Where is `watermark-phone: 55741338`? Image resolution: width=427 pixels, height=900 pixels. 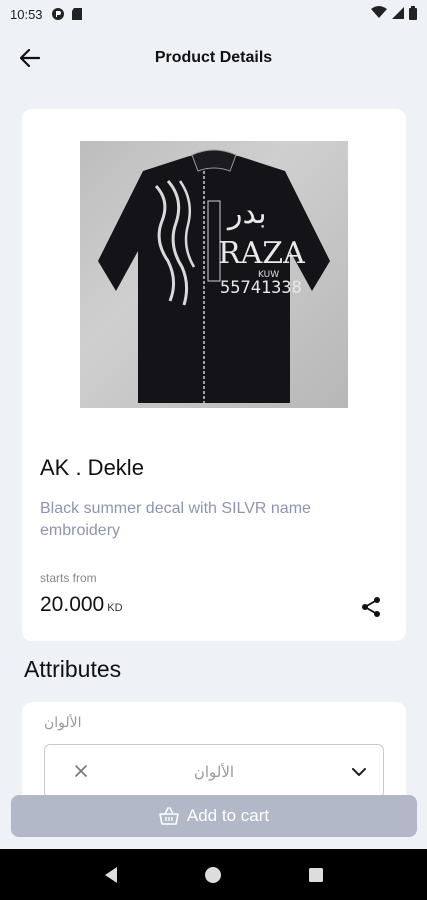 watermark-phone: 55741338 is located at coordinates (261, 288).